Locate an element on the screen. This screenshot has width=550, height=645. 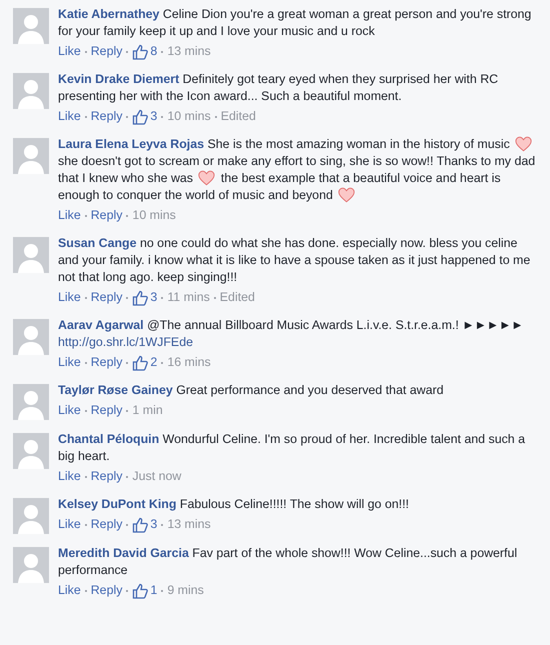
comment-time: 16 mins is located at coordinates (189, 362).